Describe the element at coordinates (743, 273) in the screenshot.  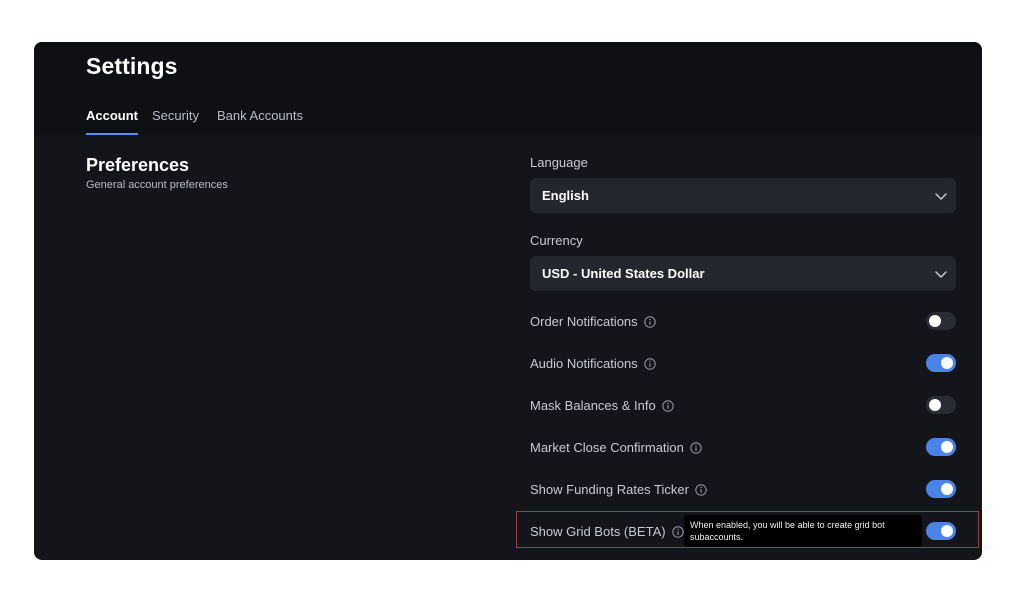
I see `currency-select: USD - United States Dollar` at that location.